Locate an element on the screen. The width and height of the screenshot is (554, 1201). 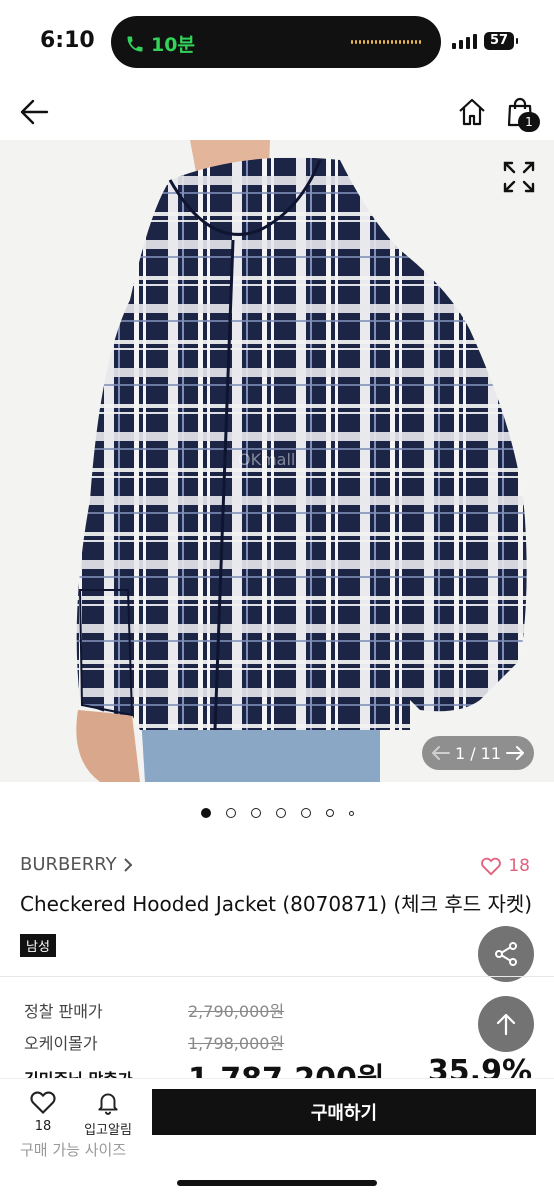
list-price-label: 정찰 판매가 is located at coordinates (63, 1011).